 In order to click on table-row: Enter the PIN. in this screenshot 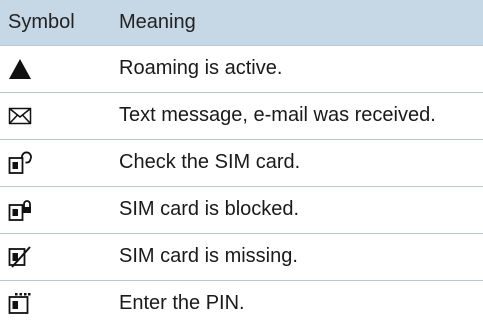, I will do `click(241, 303)`.